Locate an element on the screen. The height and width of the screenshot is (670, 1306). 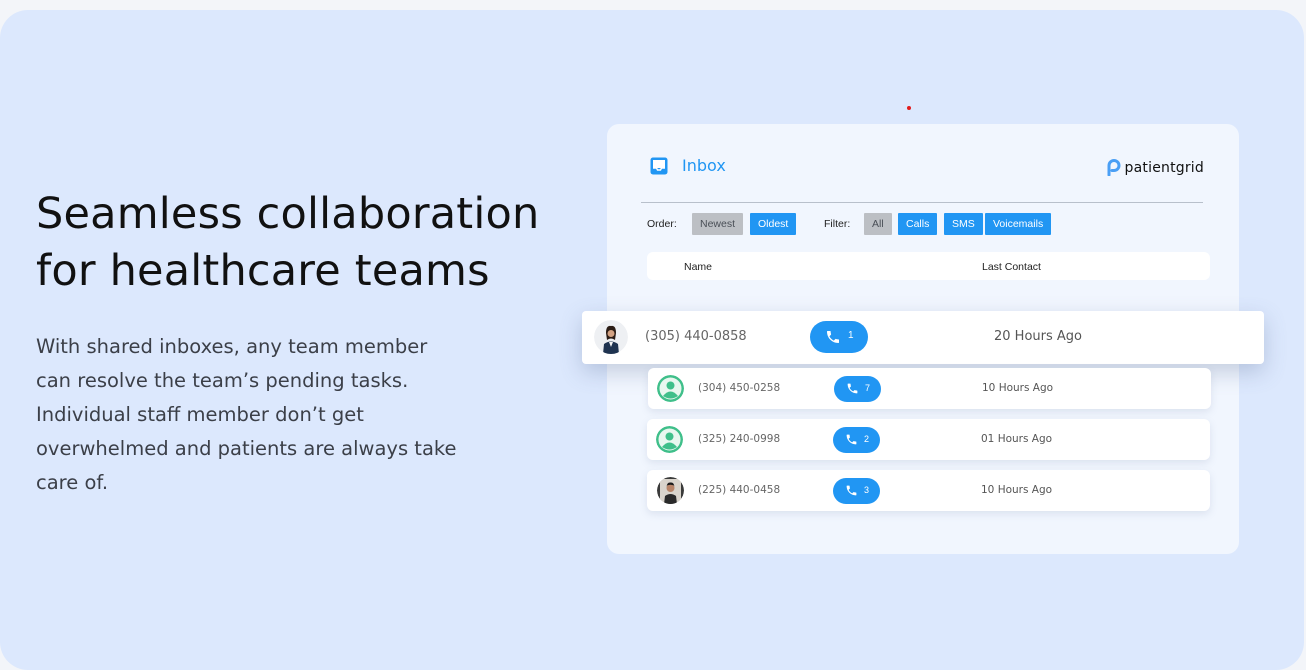
description-line-5: care of. is located at coordinates (72, 482).